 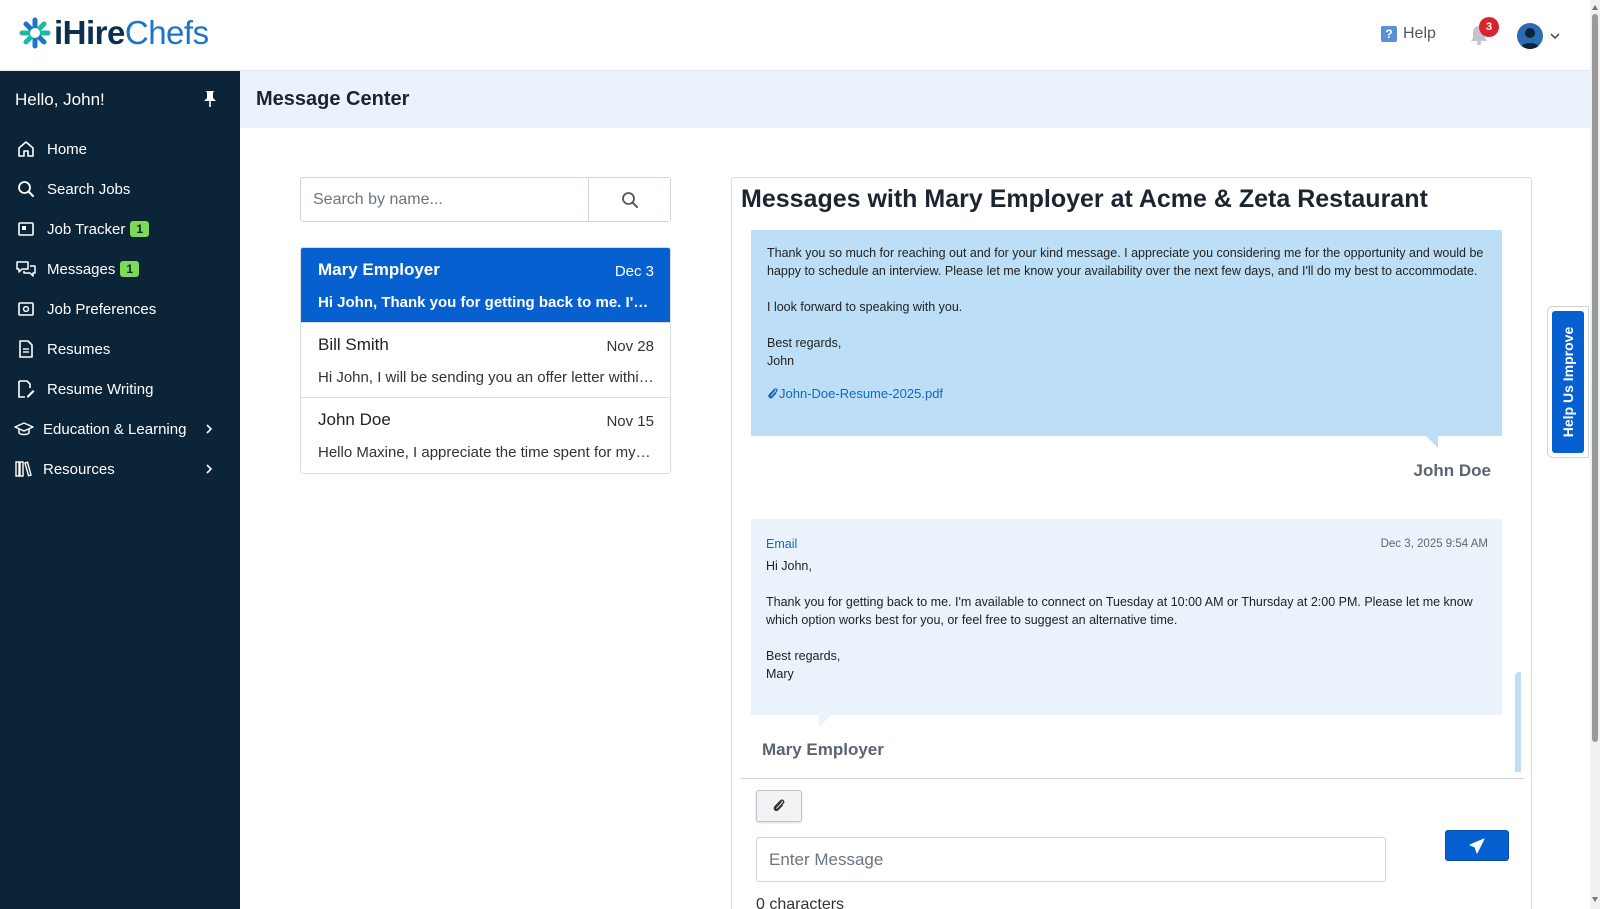 I want to click on conversation-date: Dec 3, so click(x=634, y=271).